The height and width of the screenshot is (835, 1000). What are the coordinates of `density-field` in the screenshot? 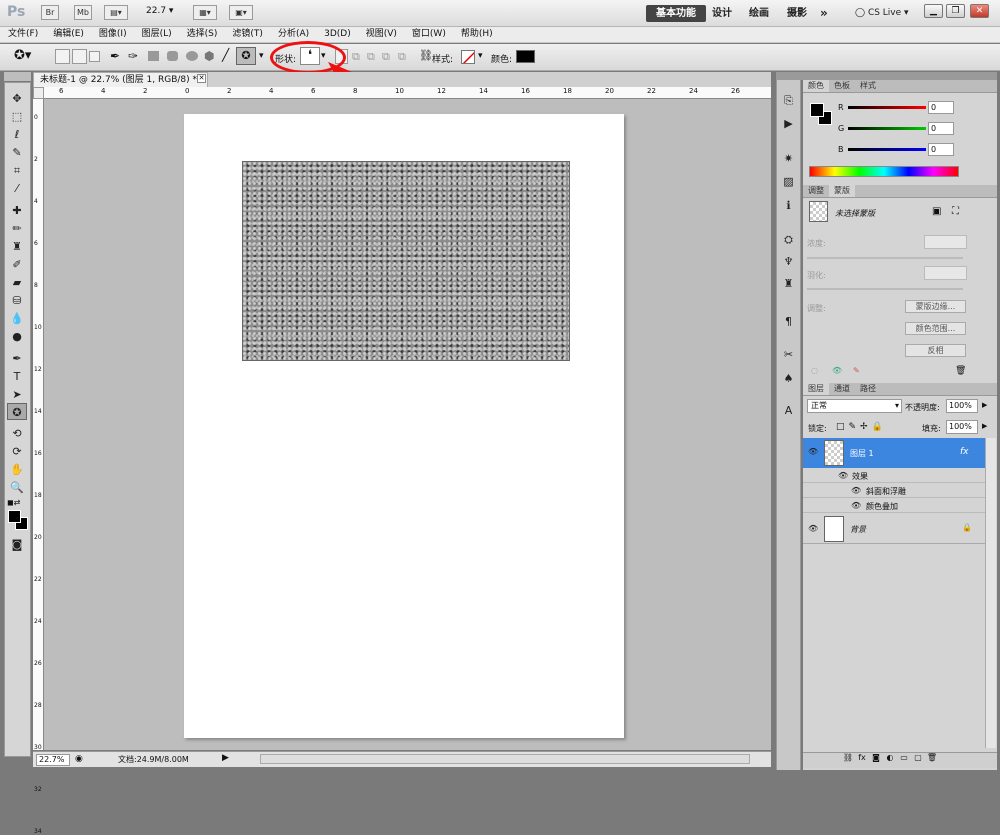 It's located at (945, 242).